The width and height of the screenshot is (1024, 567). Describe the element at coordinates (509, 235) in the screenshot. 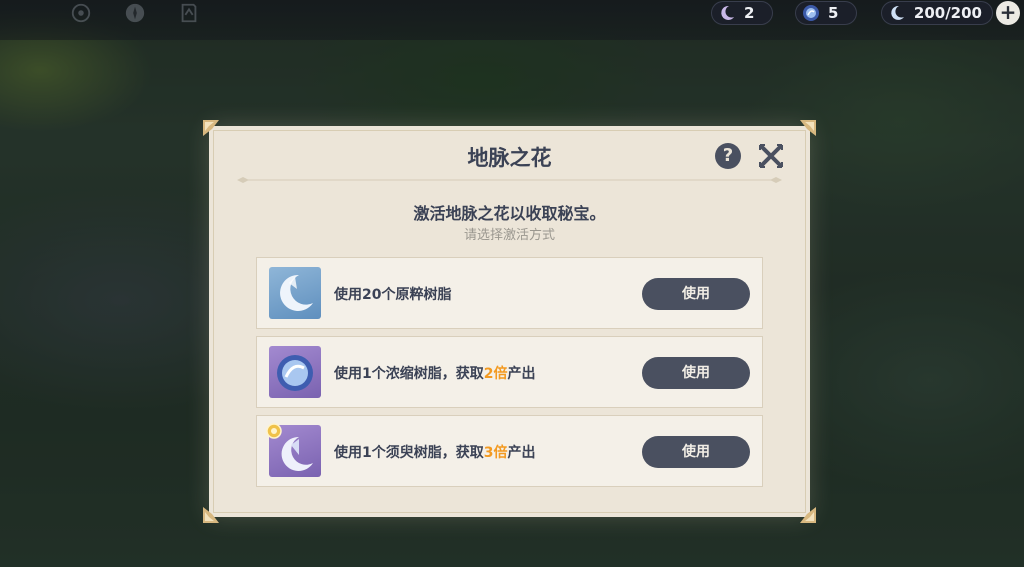

I see `dialog-hint: 请选择激活方式` at that location.